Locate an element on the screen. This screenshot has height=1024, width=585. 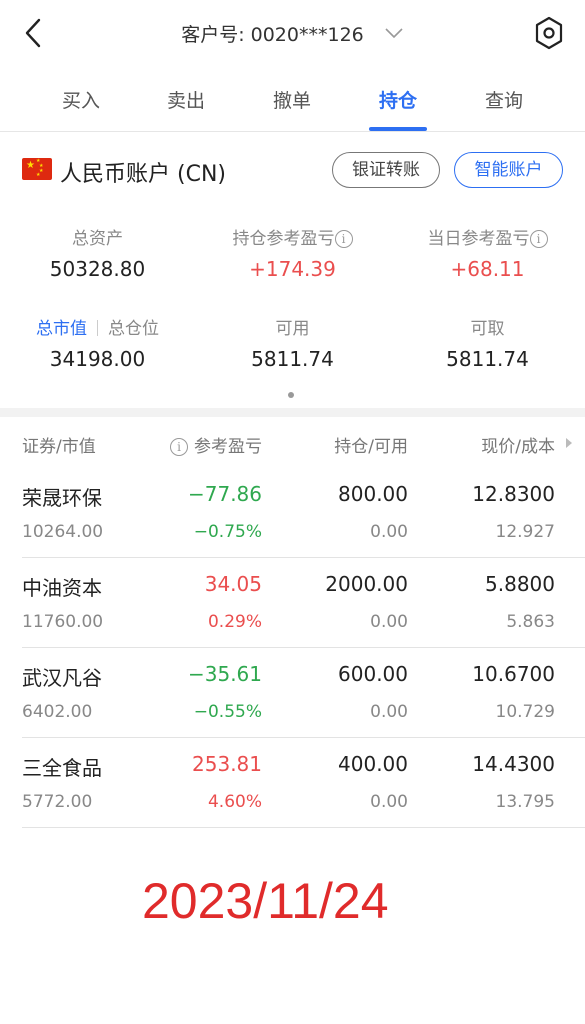
withdrawable-value: 5811.74 is located at coordinates (487, 359).